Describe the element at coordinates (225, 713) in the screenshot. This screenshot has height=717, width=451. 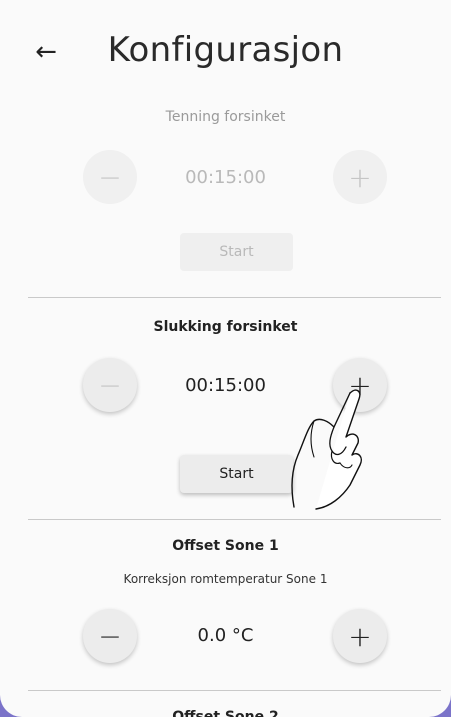
I see `section-title: Offset Sone 2` at that location.